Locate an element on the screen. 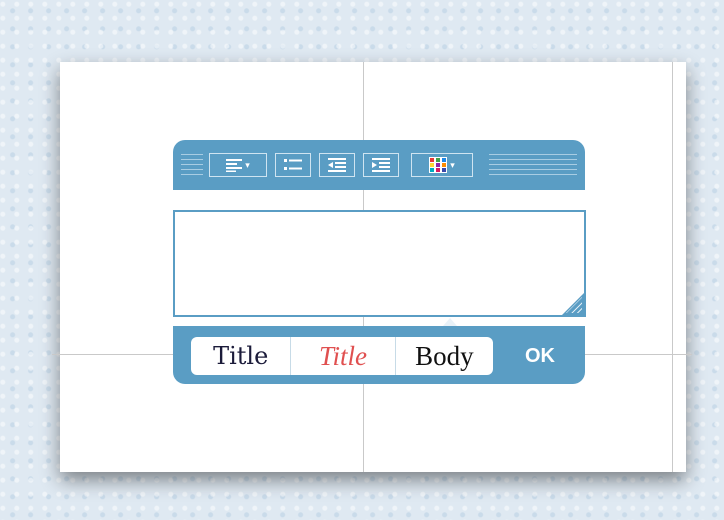 This screenshot has width=724, height=520. outdent-icon is located at coordinates (337, 165).